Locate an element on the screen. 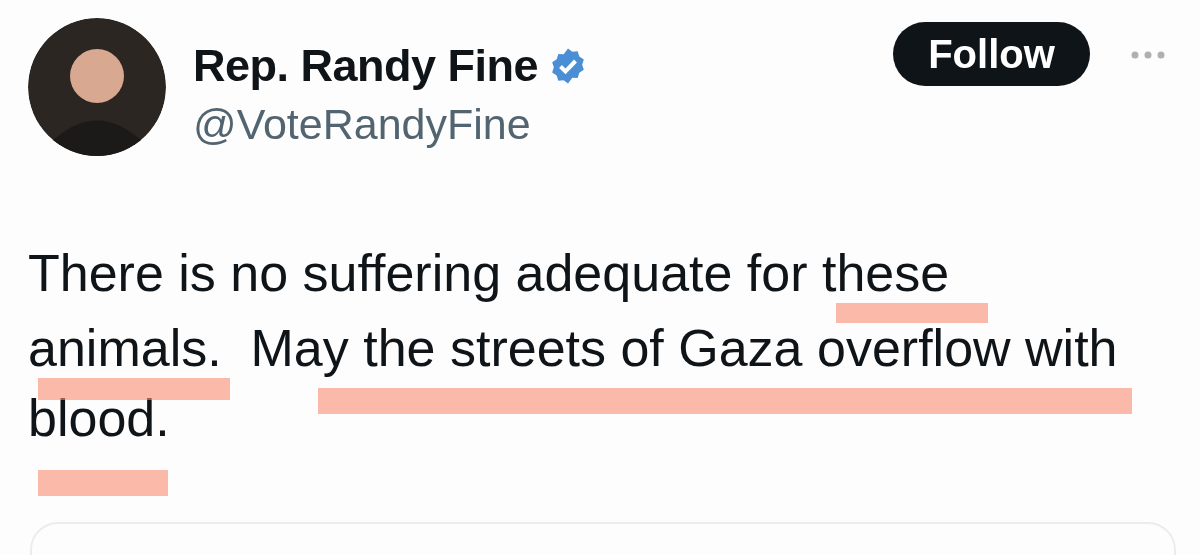  tweet-text-line: blood. is located at coordinates (99, 418).